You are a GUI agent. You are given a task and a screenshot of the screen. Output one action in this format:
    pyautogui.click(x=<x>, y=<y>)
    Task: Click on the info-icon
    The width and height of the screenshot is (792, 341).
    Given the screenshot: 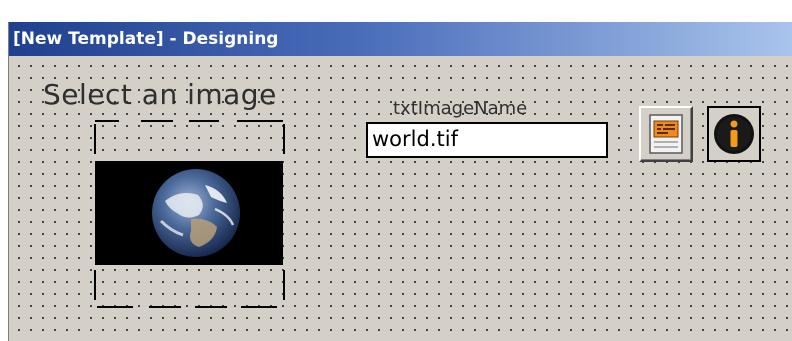 What is the action you would take?
    pyautogui.click(x=734, y=134)
    